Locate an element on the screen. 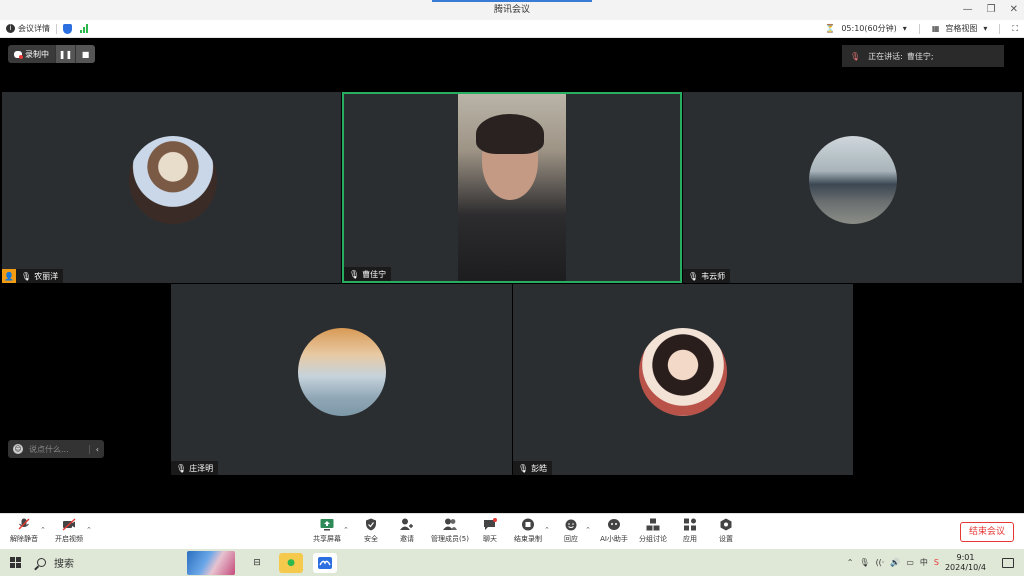 This screenshot has height=576, width=1024. antivirus-icon: S is located at coordinates (936, 562).